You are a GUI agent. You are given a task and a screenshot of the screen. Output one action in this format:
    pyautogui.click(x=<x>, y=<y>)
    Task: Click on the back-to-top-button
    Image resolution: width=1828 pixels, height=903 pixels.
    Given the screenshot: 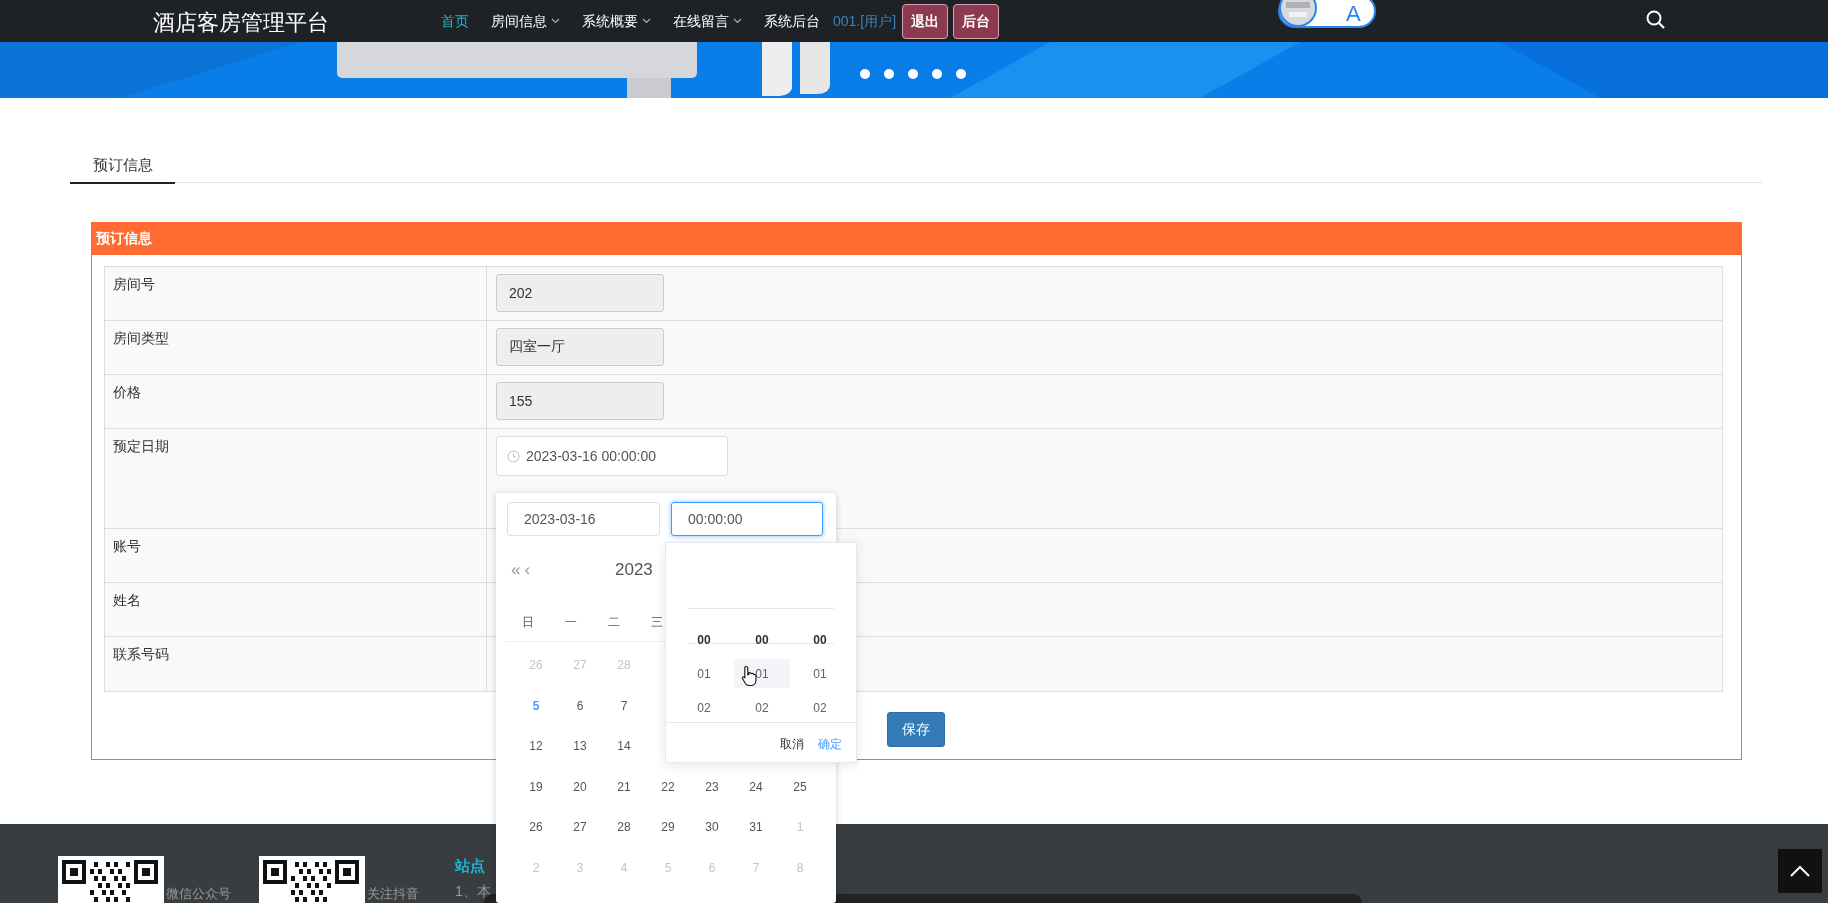 What is the action you would take?
    pyautogui.click(x=1800, y=871)
    